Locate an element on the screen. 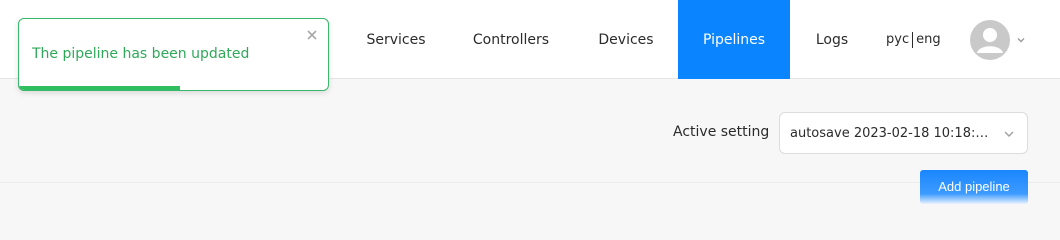 This screenshot has height=240, width=1060. add-pipeline-button: Add pipeline is located at coordinates (974, 187).